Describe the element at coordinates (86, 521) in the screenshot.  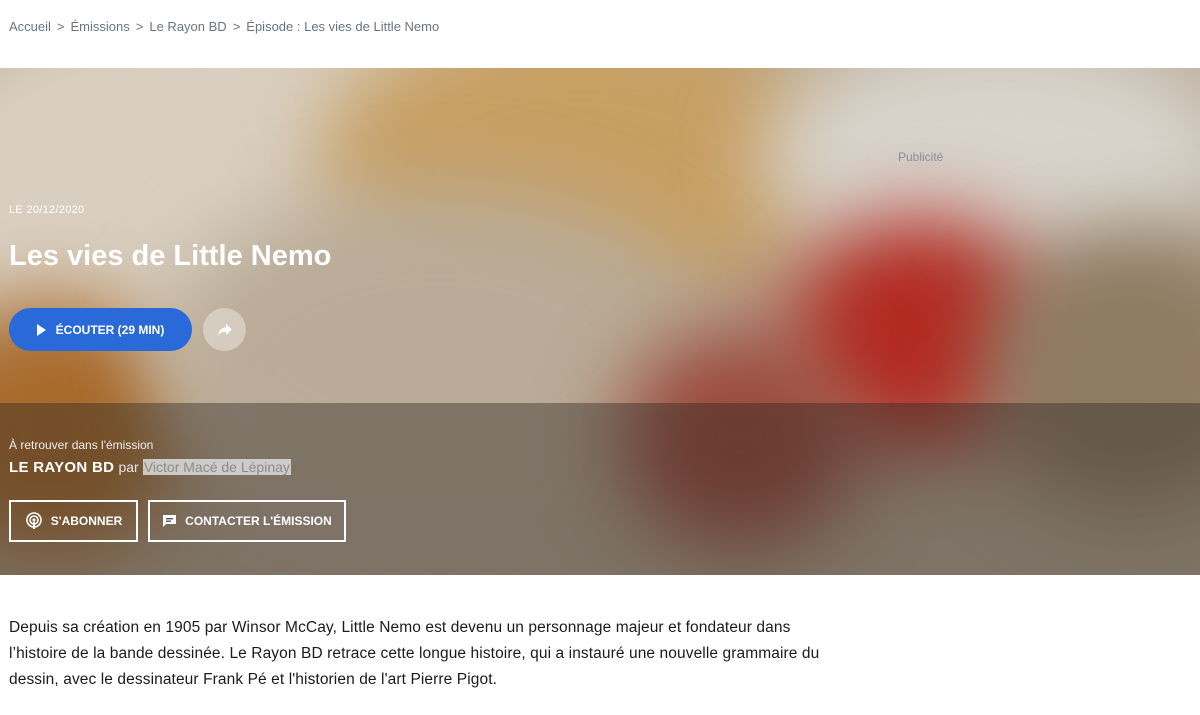
I see `subscribe-button-label: S'ABONNER` at that location.